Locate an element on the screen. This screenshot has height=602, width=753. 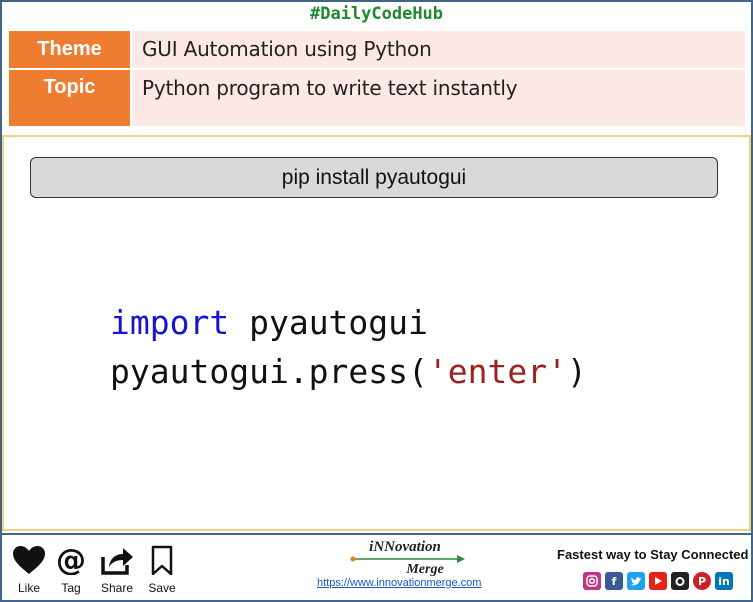
code-function-call: pyautogui.press( is located at coordinates (269, 371).